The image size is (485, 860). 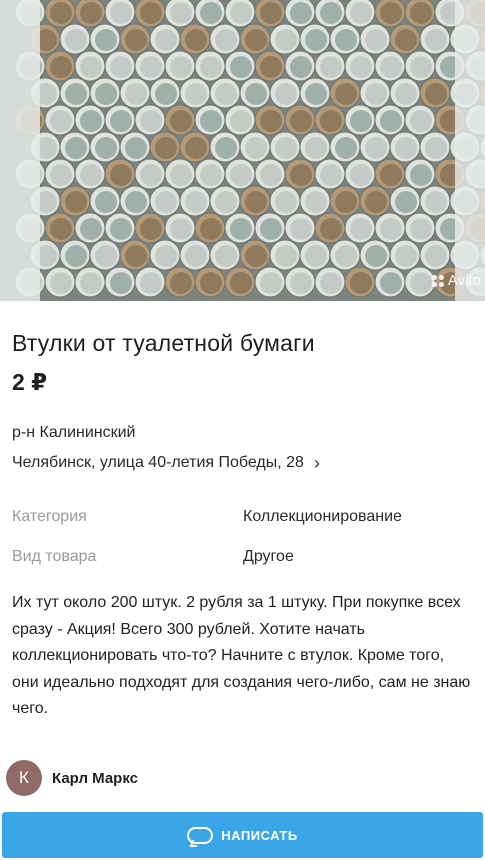 I want to click on listing-address-link: Челябинск, улица 40-летия Победы, 28 ›, so click(x=166, y=463).